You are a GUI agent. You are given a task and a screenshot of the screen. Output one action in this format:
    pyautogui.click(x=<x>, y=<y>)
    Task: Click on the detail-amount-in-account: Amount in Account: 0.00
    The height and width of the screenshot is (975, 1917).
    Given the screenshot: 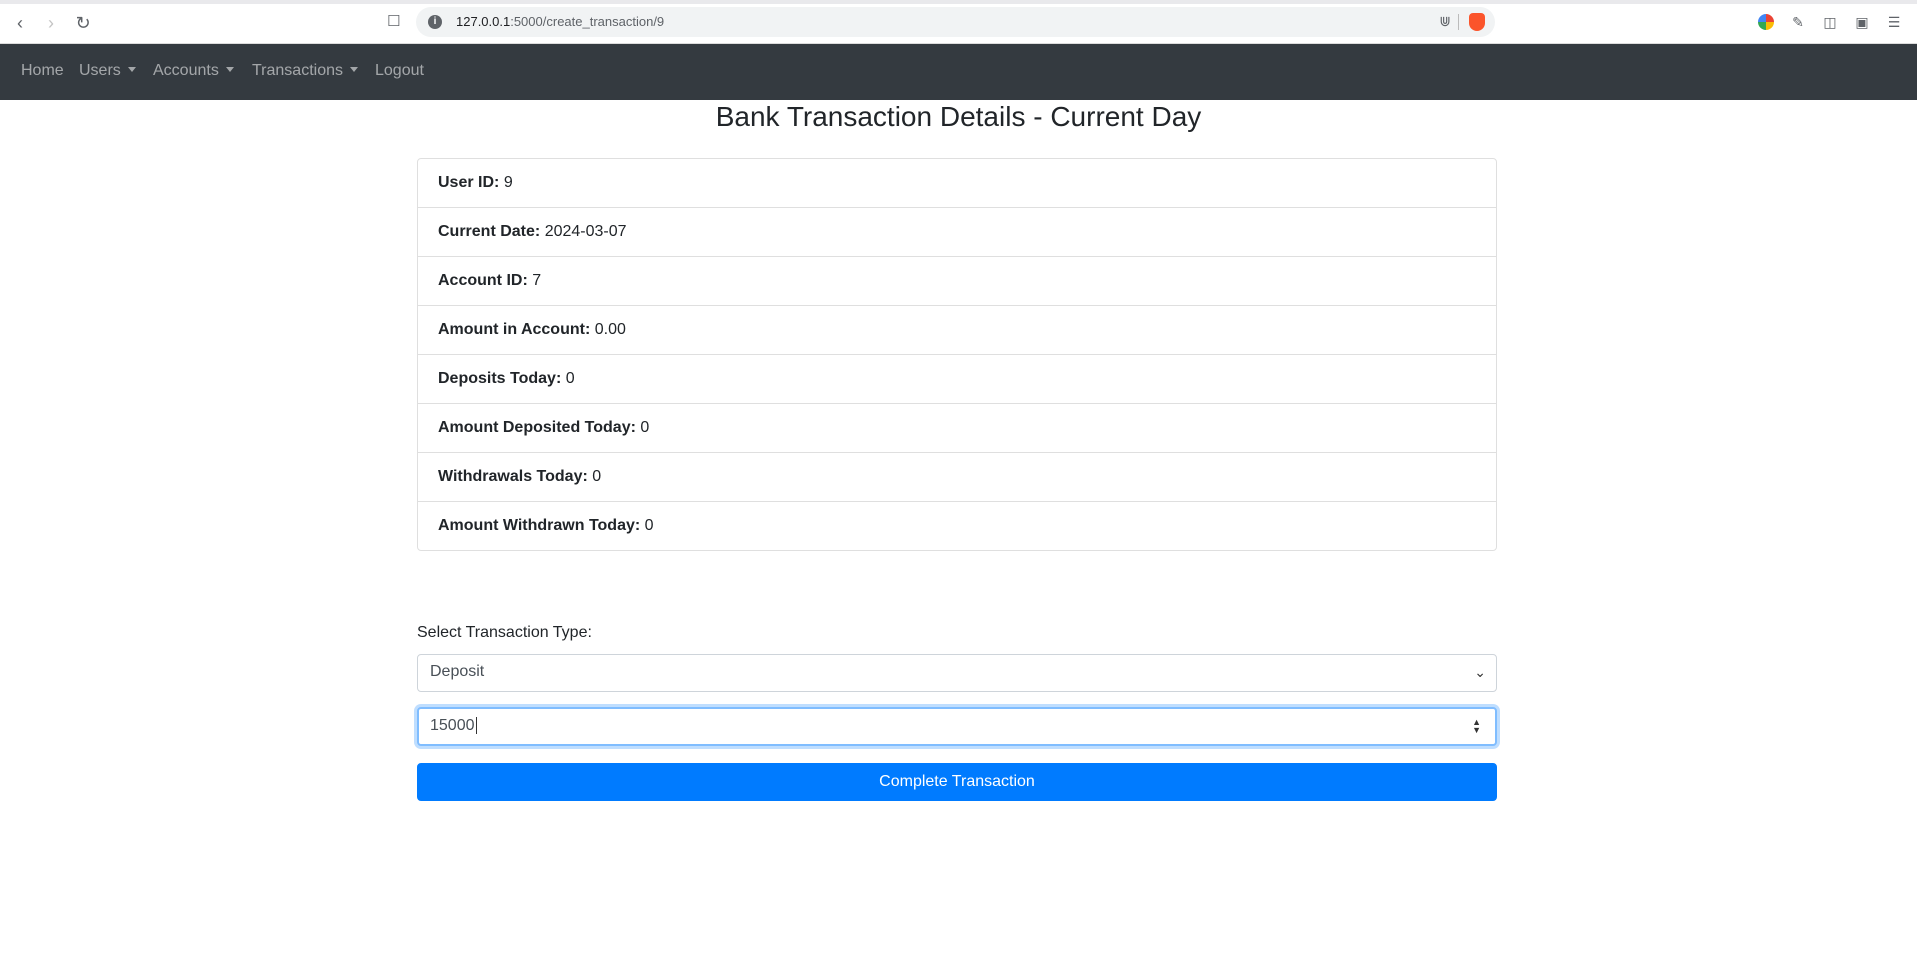 What is the action you would take?
    pyautogui.click(x=957, y=330)
    